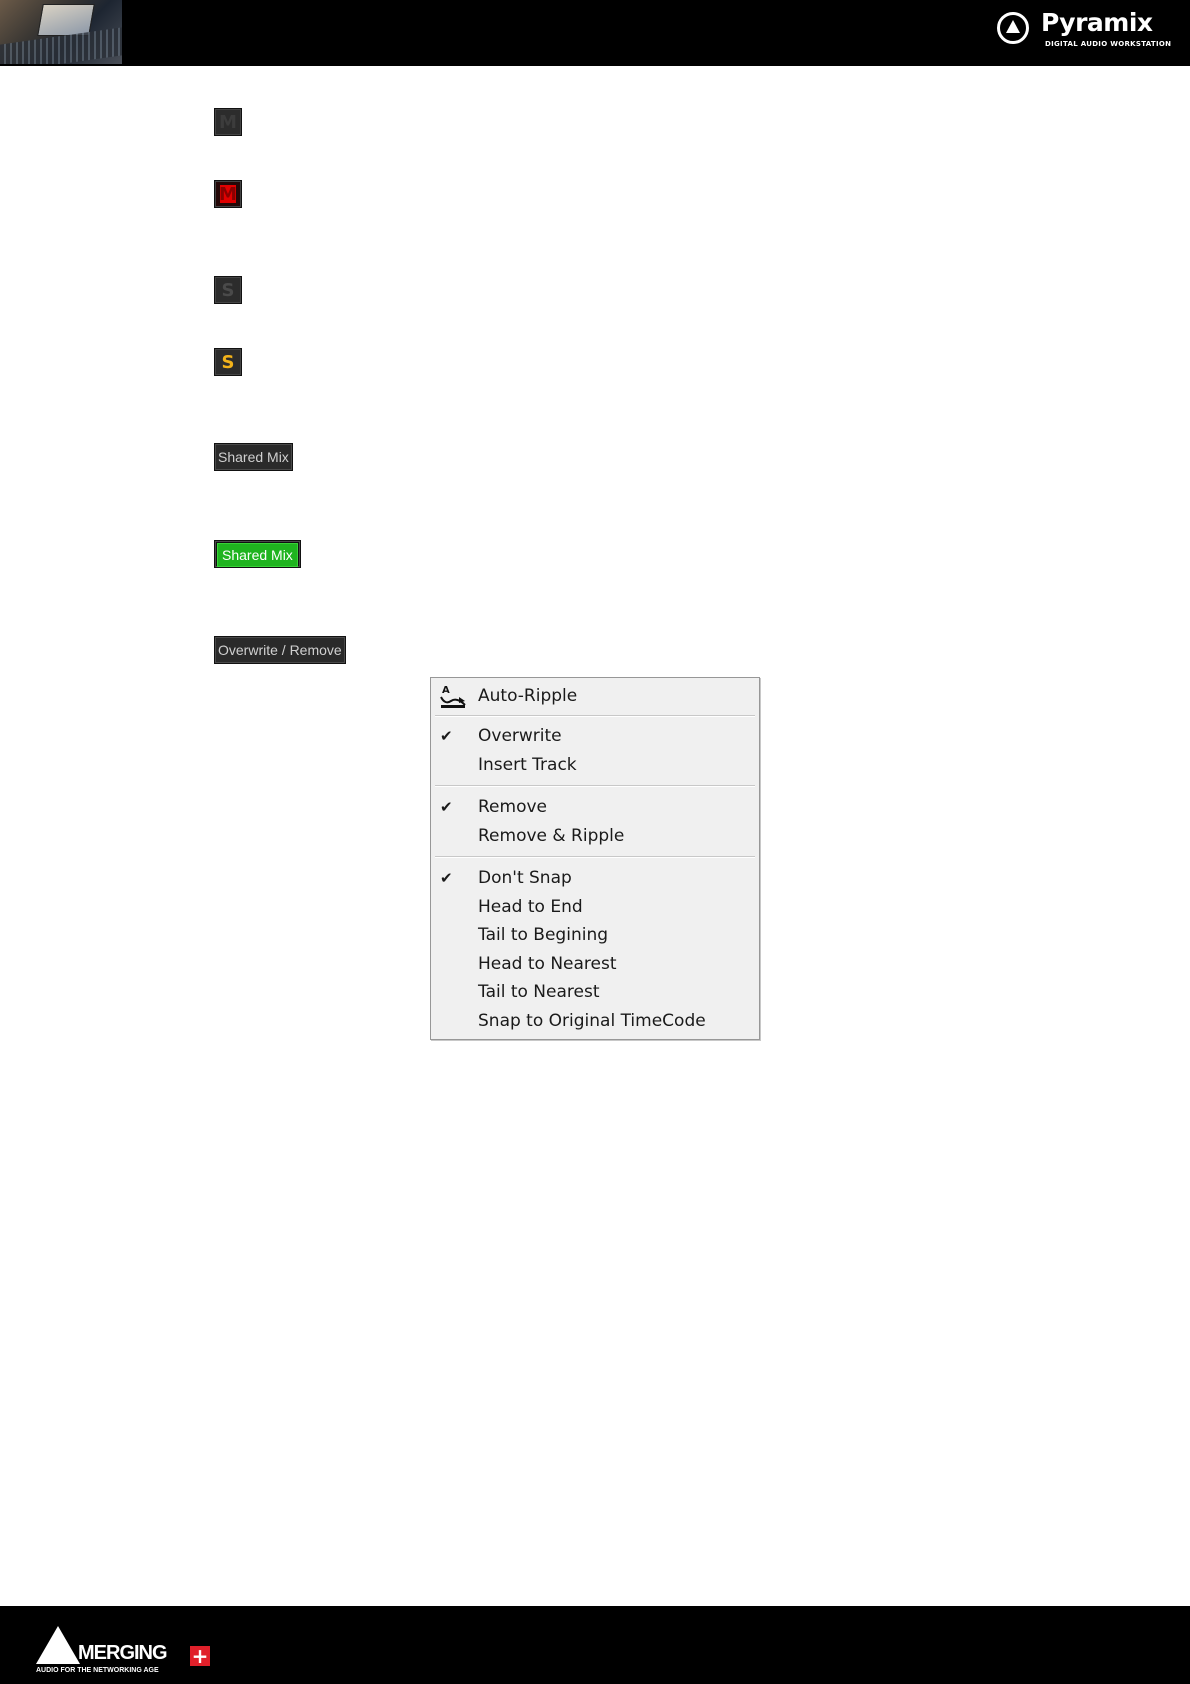 The width and height of the screenshot is (1190, 1684). I want to click on auto-ripple-icon: A, so click(453, 696).